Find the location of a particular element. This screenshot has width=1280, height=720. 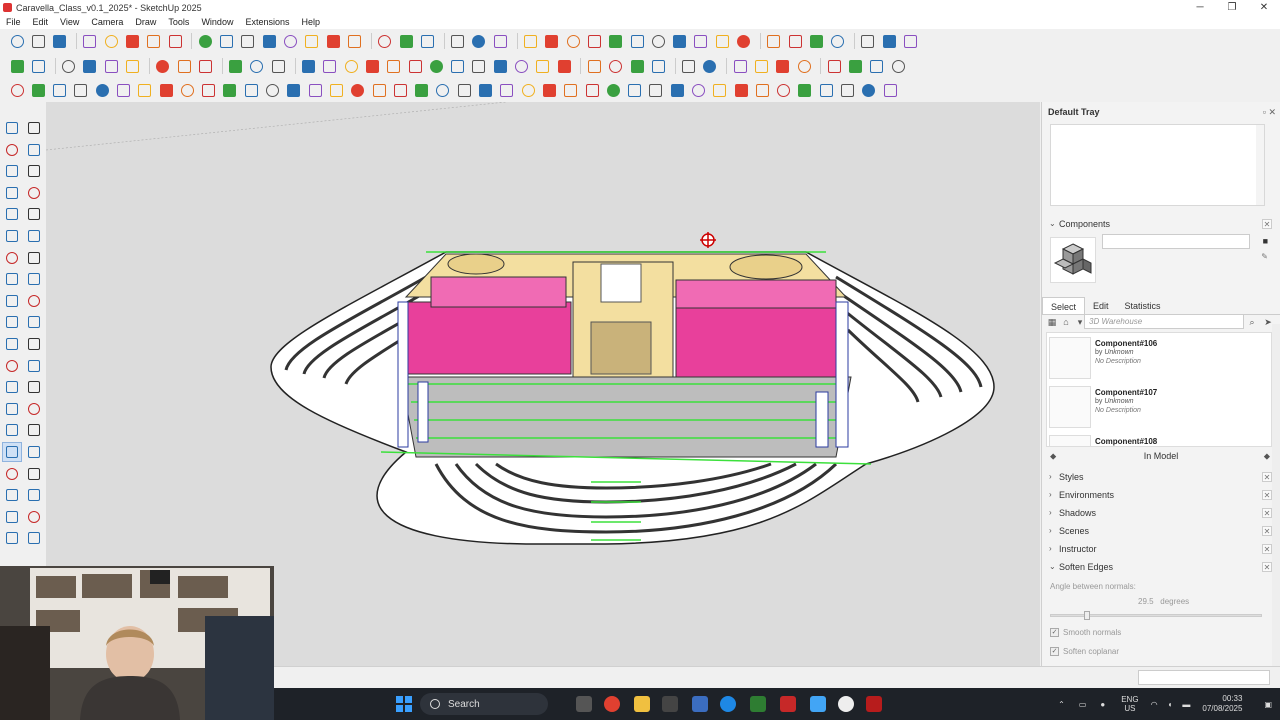

angle-slider-track is located at coordinates (1156, 615).